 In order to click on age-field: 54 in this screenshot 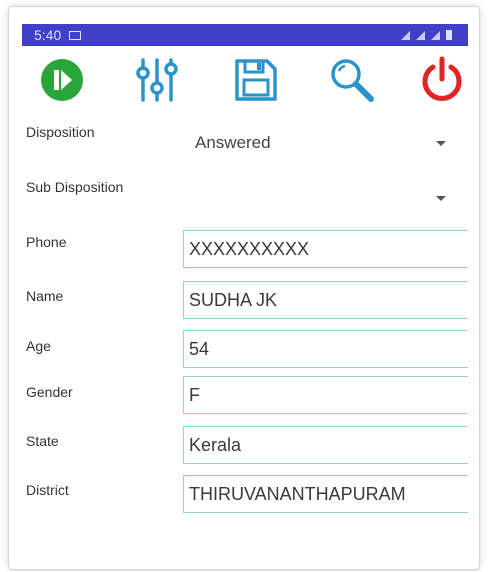, I will do `click(325, 349)`.